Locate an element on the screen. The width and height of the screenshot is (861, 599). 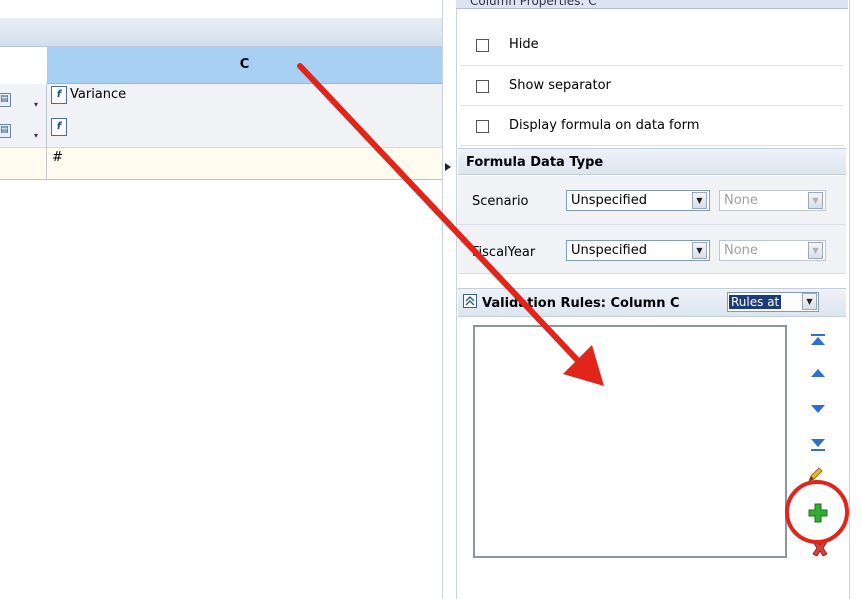
show-separator-label: Show separator is located at coordinates (560, 85).